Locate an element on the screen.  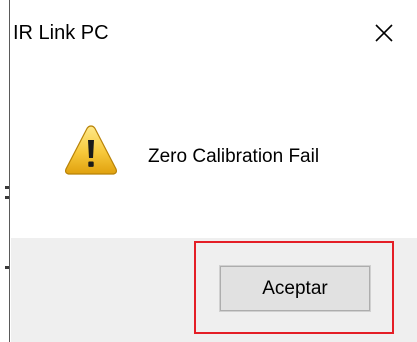
close-button is located at coordinates (384, 33).